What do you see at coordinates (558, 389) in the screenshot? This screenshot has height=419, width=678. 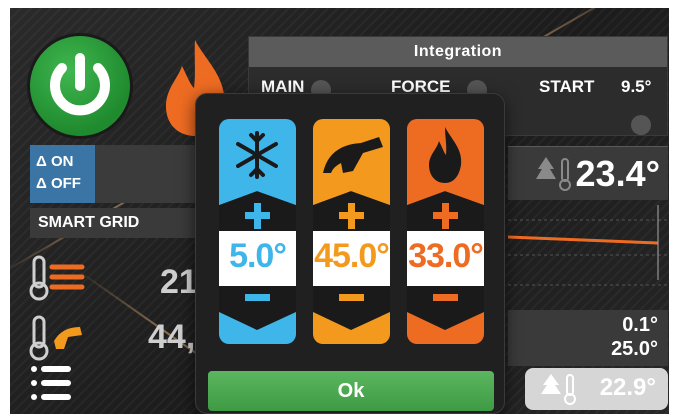 I see `indoor-thermometer-icon` at bounding box center [558, 389].